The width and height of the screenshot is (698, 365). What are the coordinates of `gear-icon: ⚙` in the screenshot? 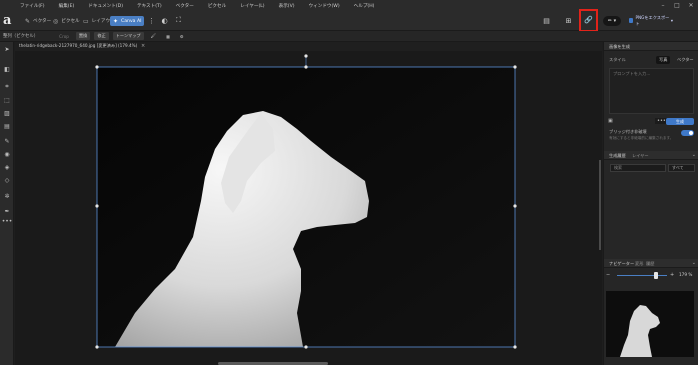 It's located at (182, 36).